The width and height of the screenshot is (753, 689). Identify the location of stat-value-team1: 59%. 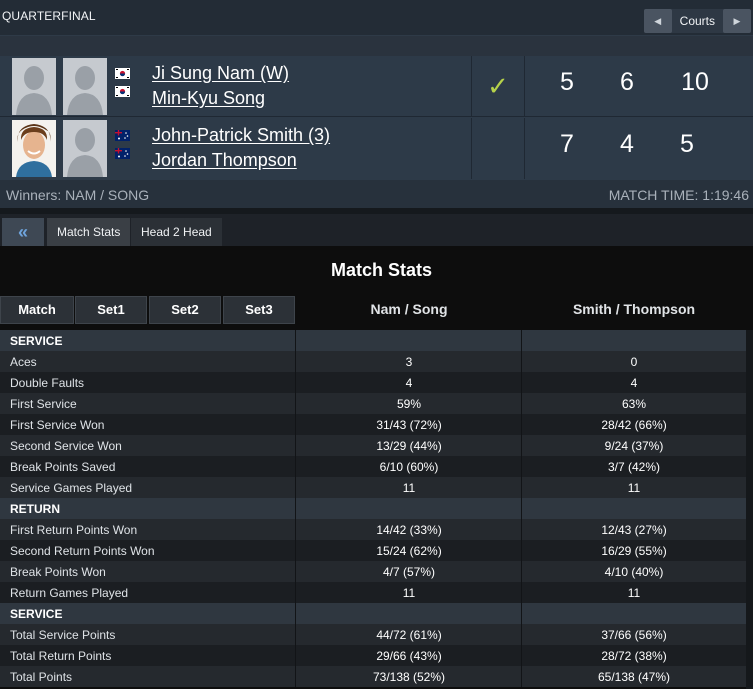
(409, 404).